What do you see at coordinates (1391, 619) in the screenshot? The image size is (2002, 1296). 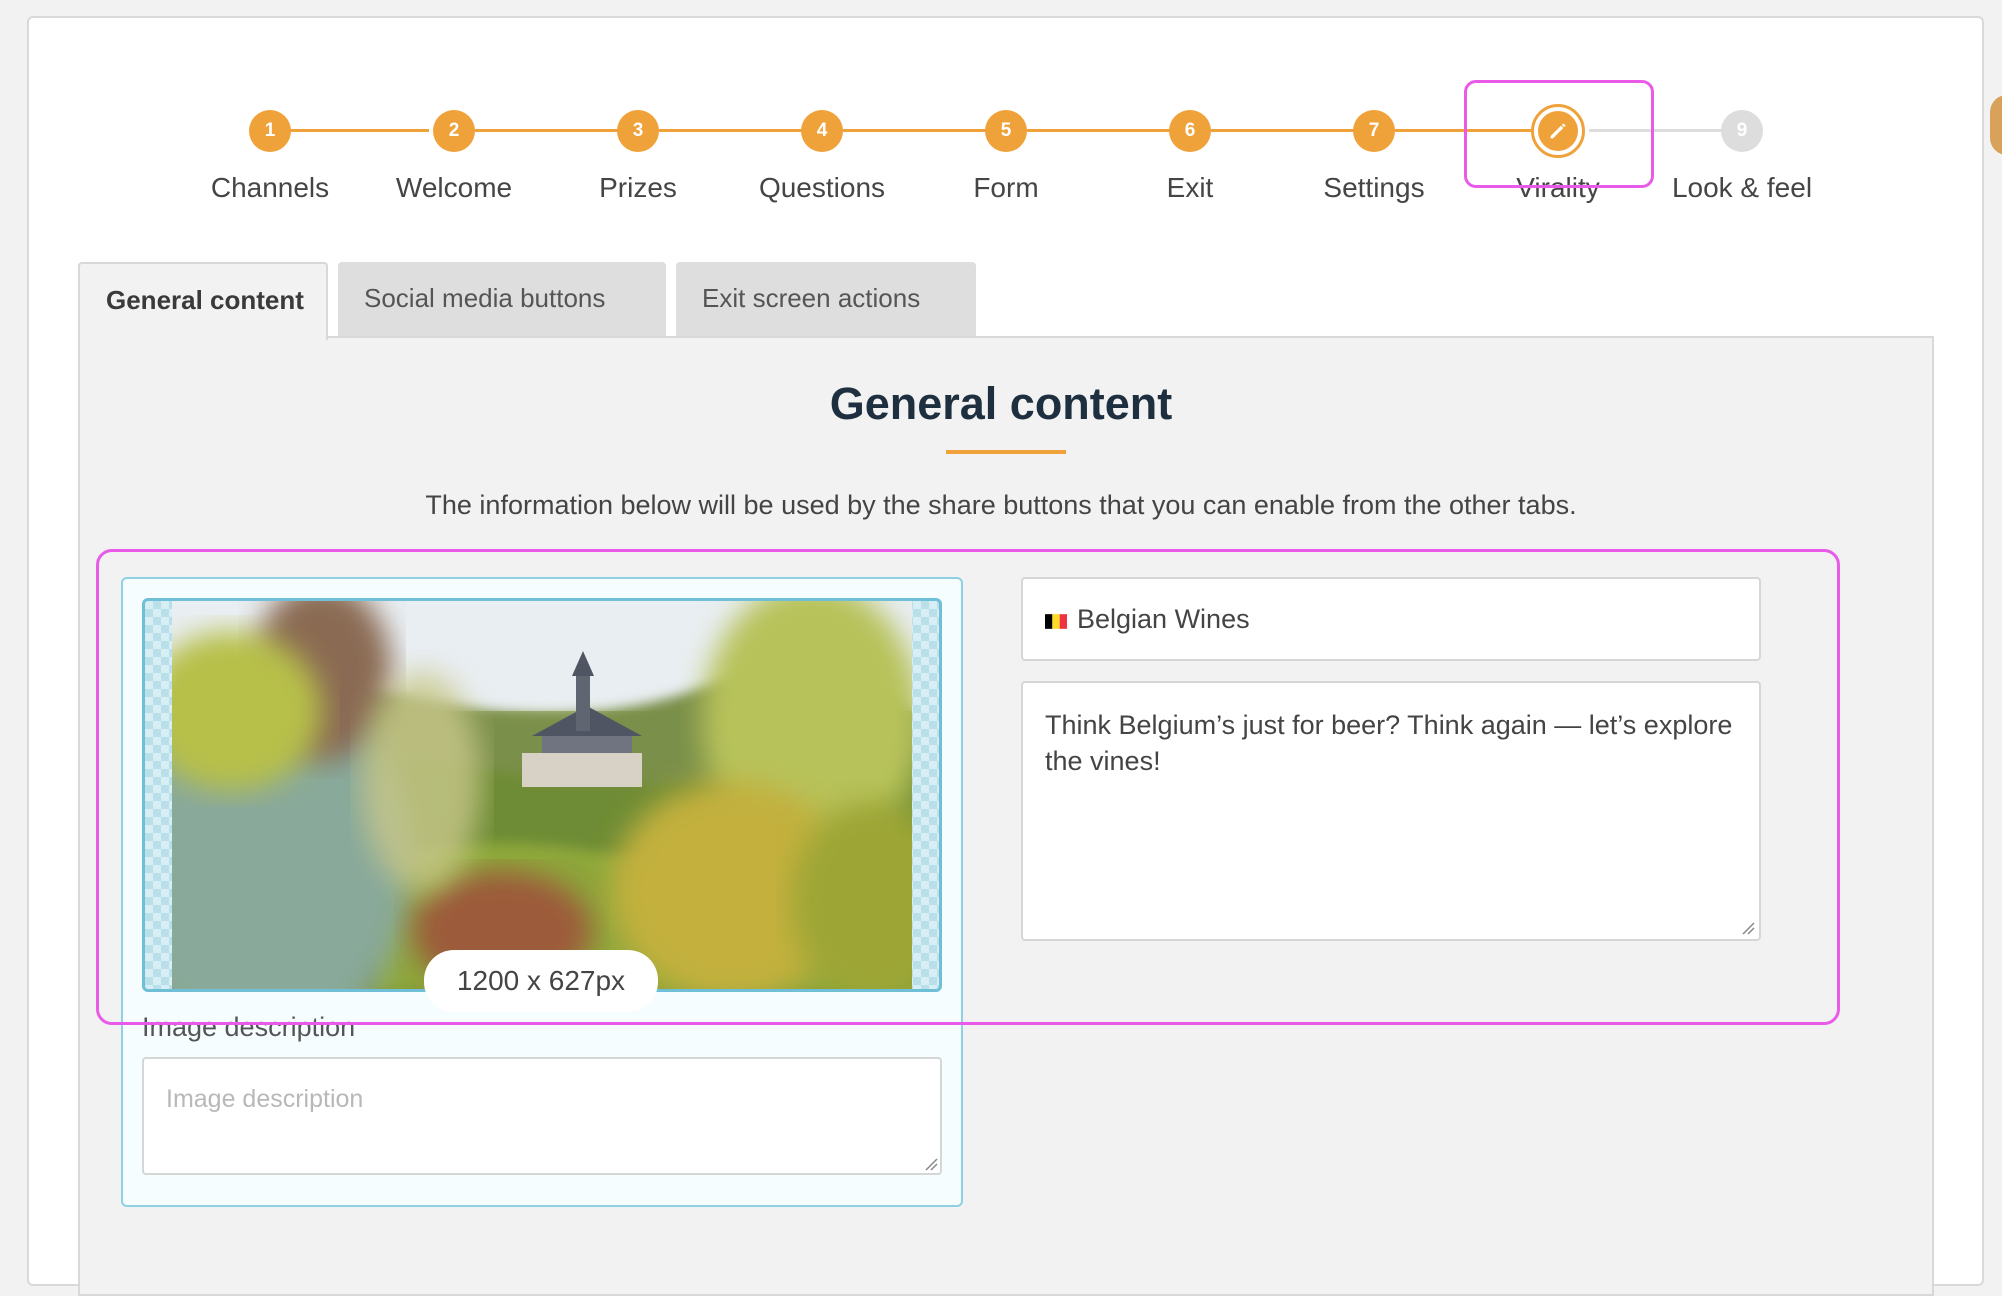 I see `share-title-input: Belgian Wines` at bounding box center [1391, 619].